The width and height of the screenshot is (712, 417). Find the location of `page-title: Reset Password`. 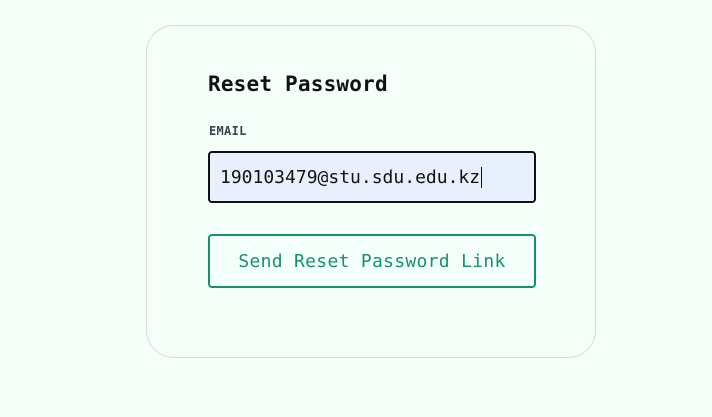

page-title: Reset Password is located at coordinates (298, 84).